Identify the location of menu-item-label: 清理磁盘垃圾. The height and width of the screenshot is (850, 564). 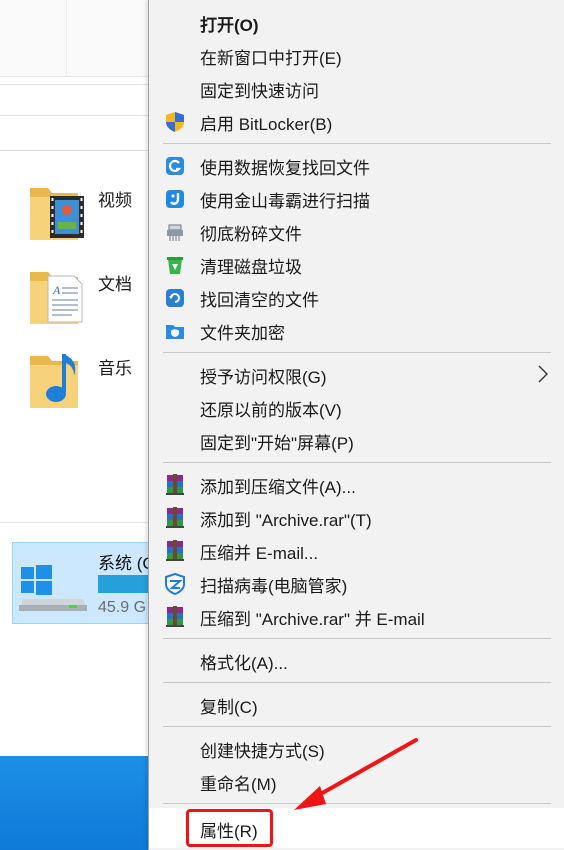
(251, 267).